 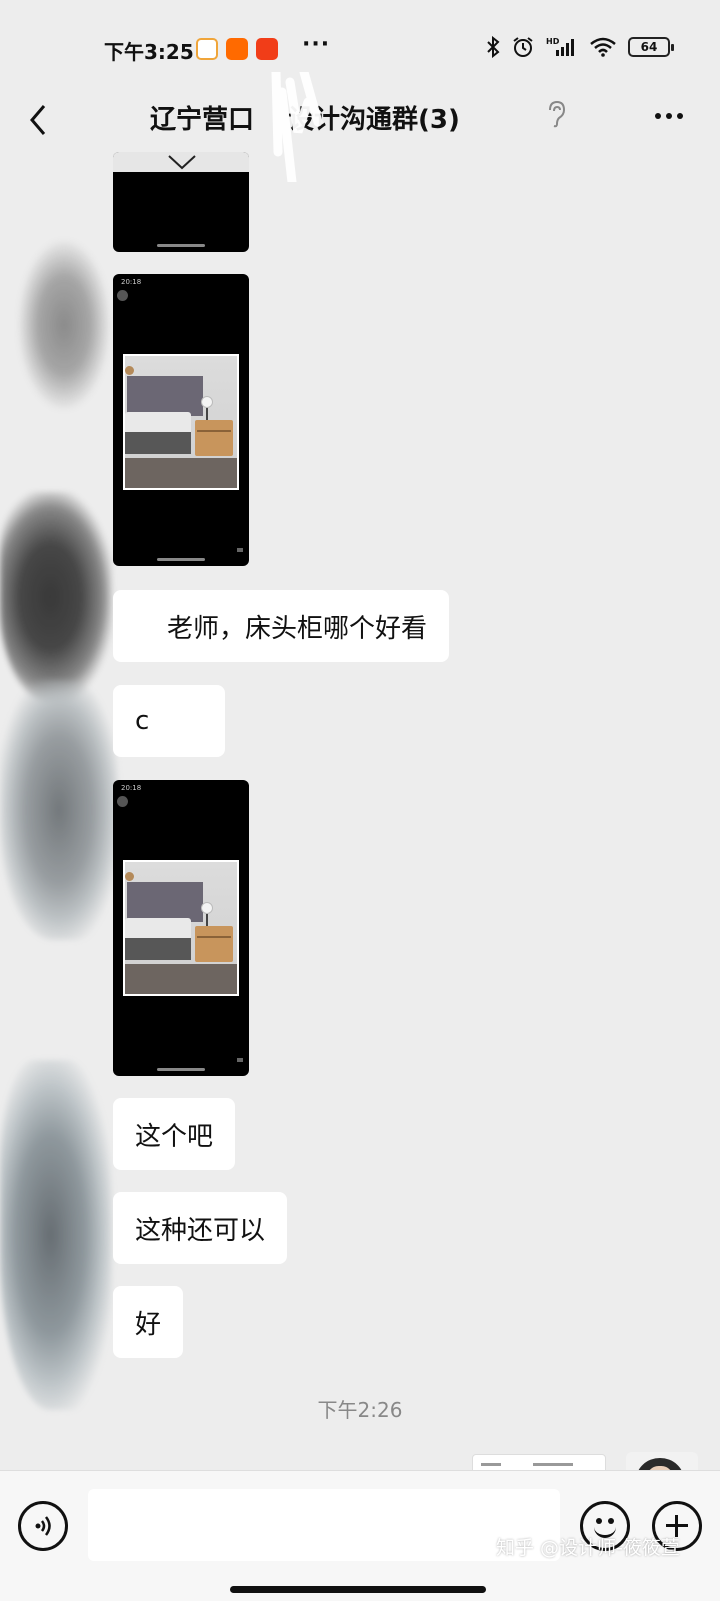 I want to click on image-line-art, so click(x=182, y=162).